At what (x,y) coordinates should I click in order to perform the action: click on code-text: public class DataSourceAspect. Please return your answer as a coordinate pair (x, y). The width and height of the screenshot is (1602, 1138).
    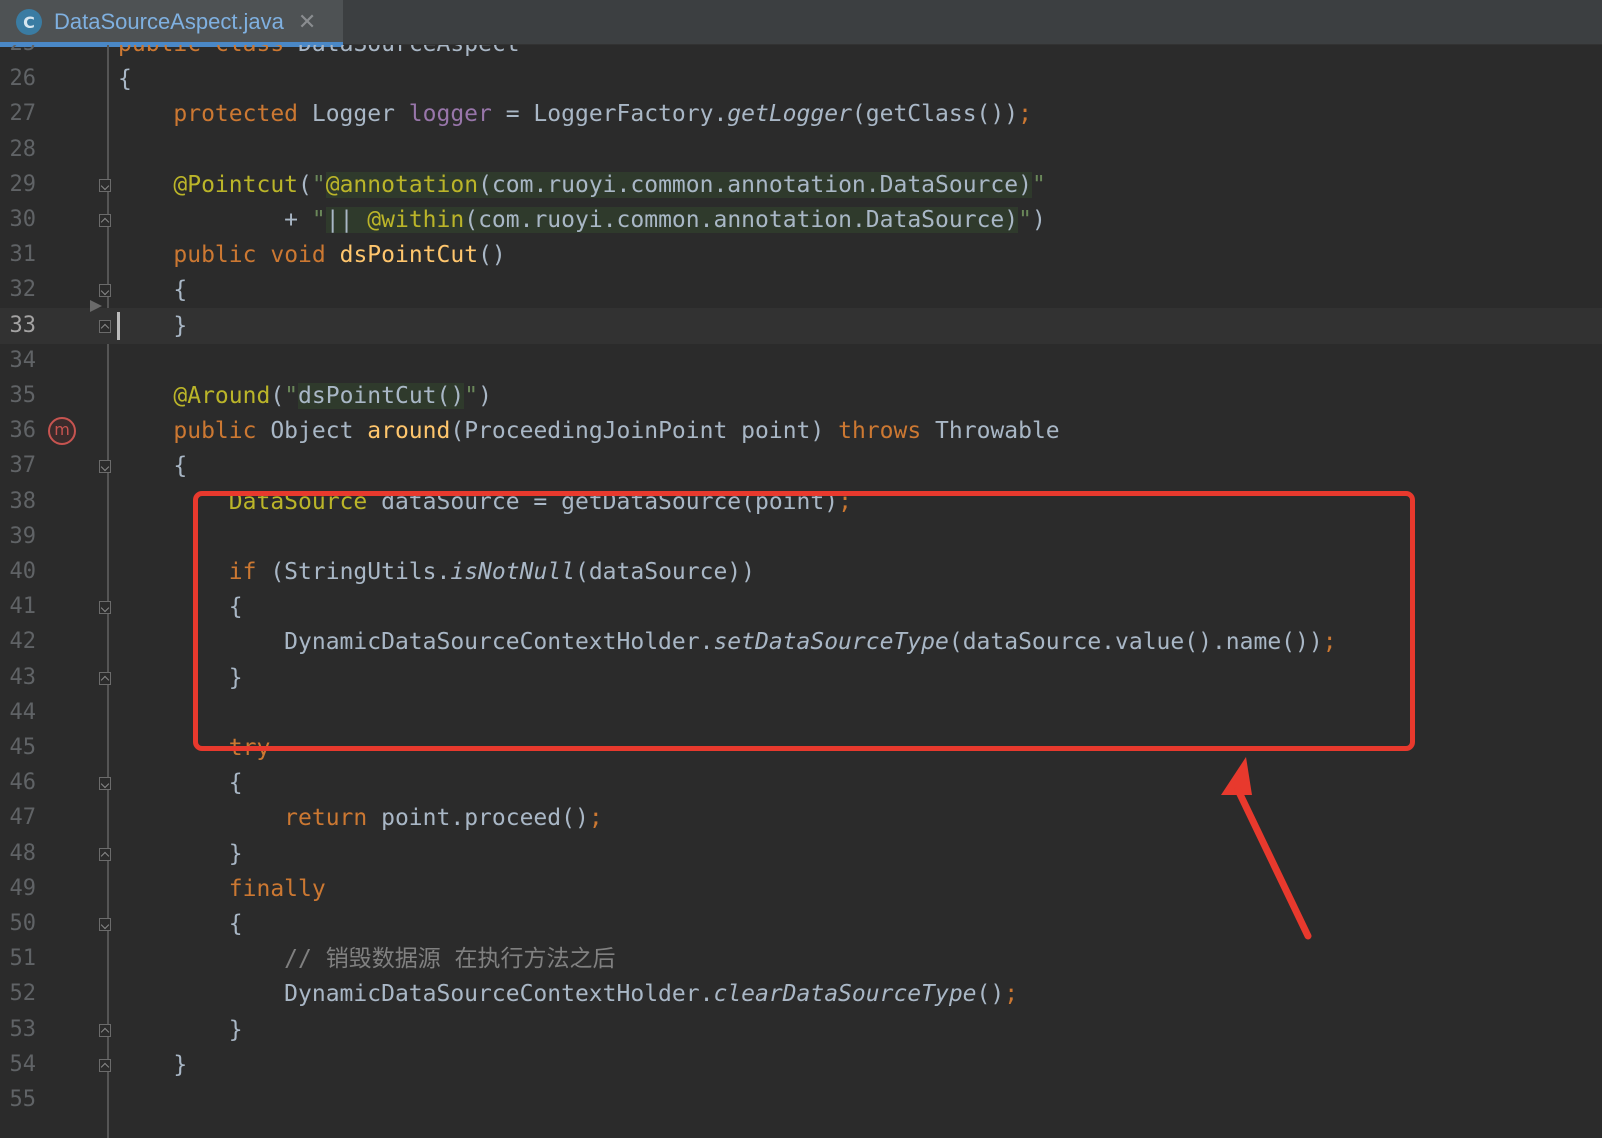
    Looking at the image, I should click on (319, 53).